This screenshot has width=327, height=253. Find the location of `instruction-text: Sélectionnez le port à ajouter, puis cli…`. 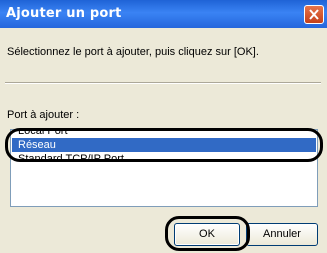

instruction-text: Sélectionnez le port à ajouter, puis cli… is located at coordinates (133, 52).